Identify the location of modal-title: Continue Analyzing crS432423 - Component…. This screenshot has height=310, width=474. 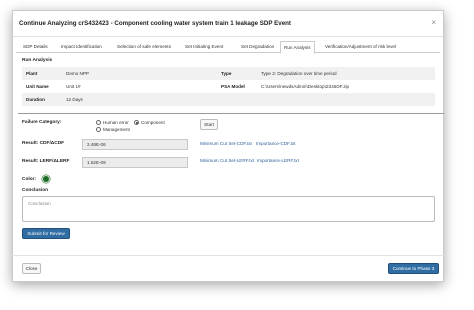
(155, 23).